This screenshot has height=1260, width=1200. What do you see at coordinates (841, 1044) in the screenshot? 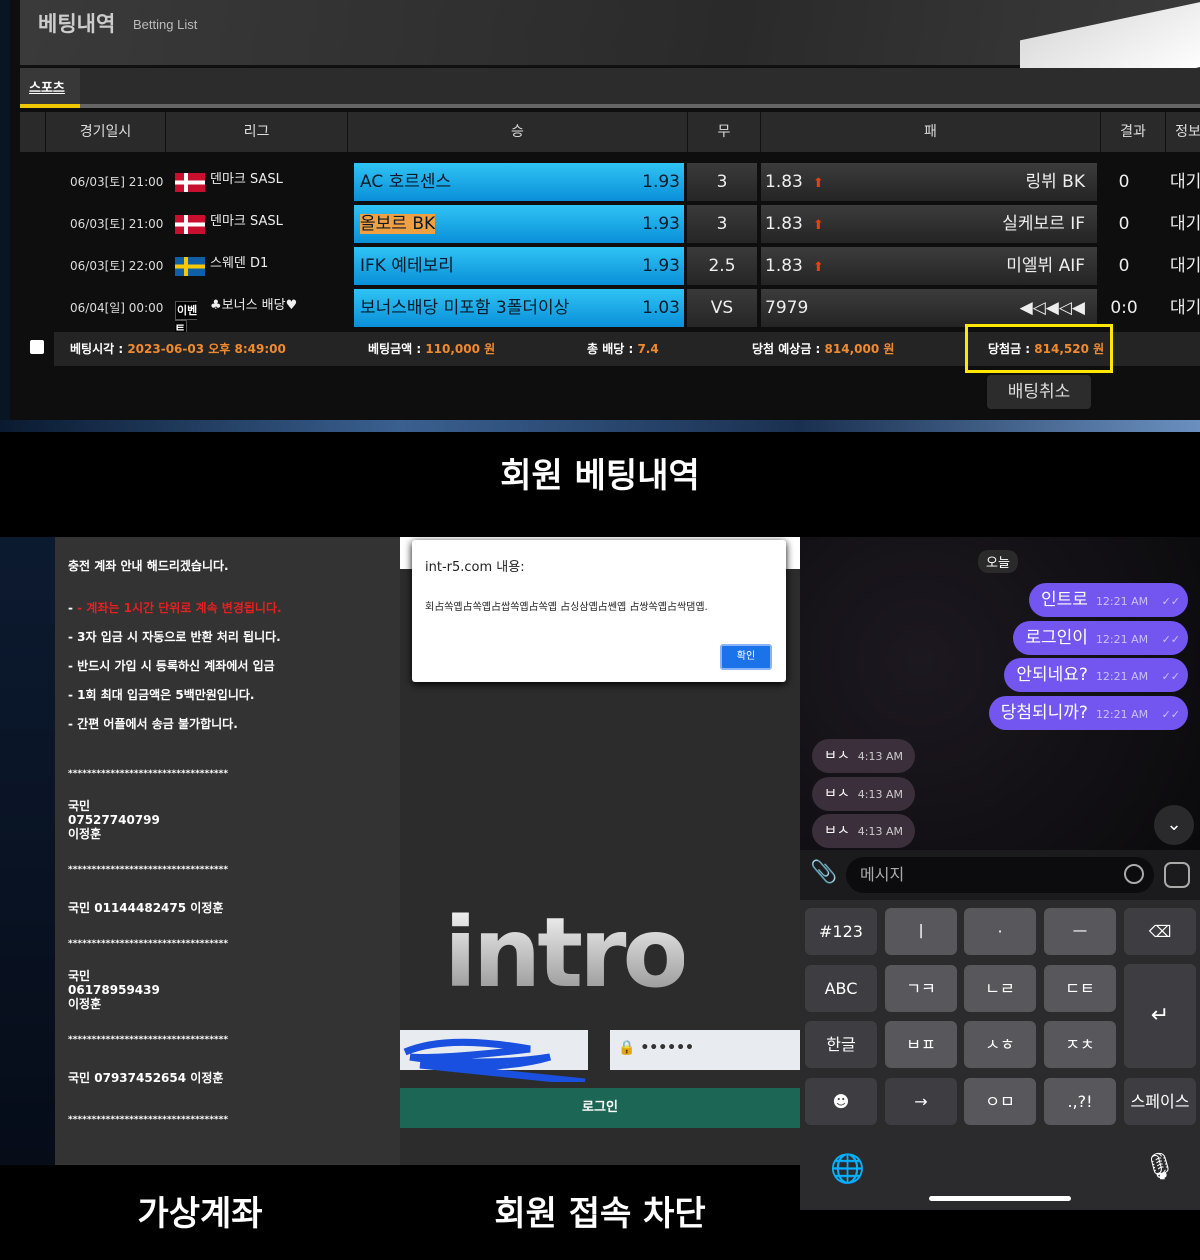
I see `key: 한글` at bounding box center [841, 1044].